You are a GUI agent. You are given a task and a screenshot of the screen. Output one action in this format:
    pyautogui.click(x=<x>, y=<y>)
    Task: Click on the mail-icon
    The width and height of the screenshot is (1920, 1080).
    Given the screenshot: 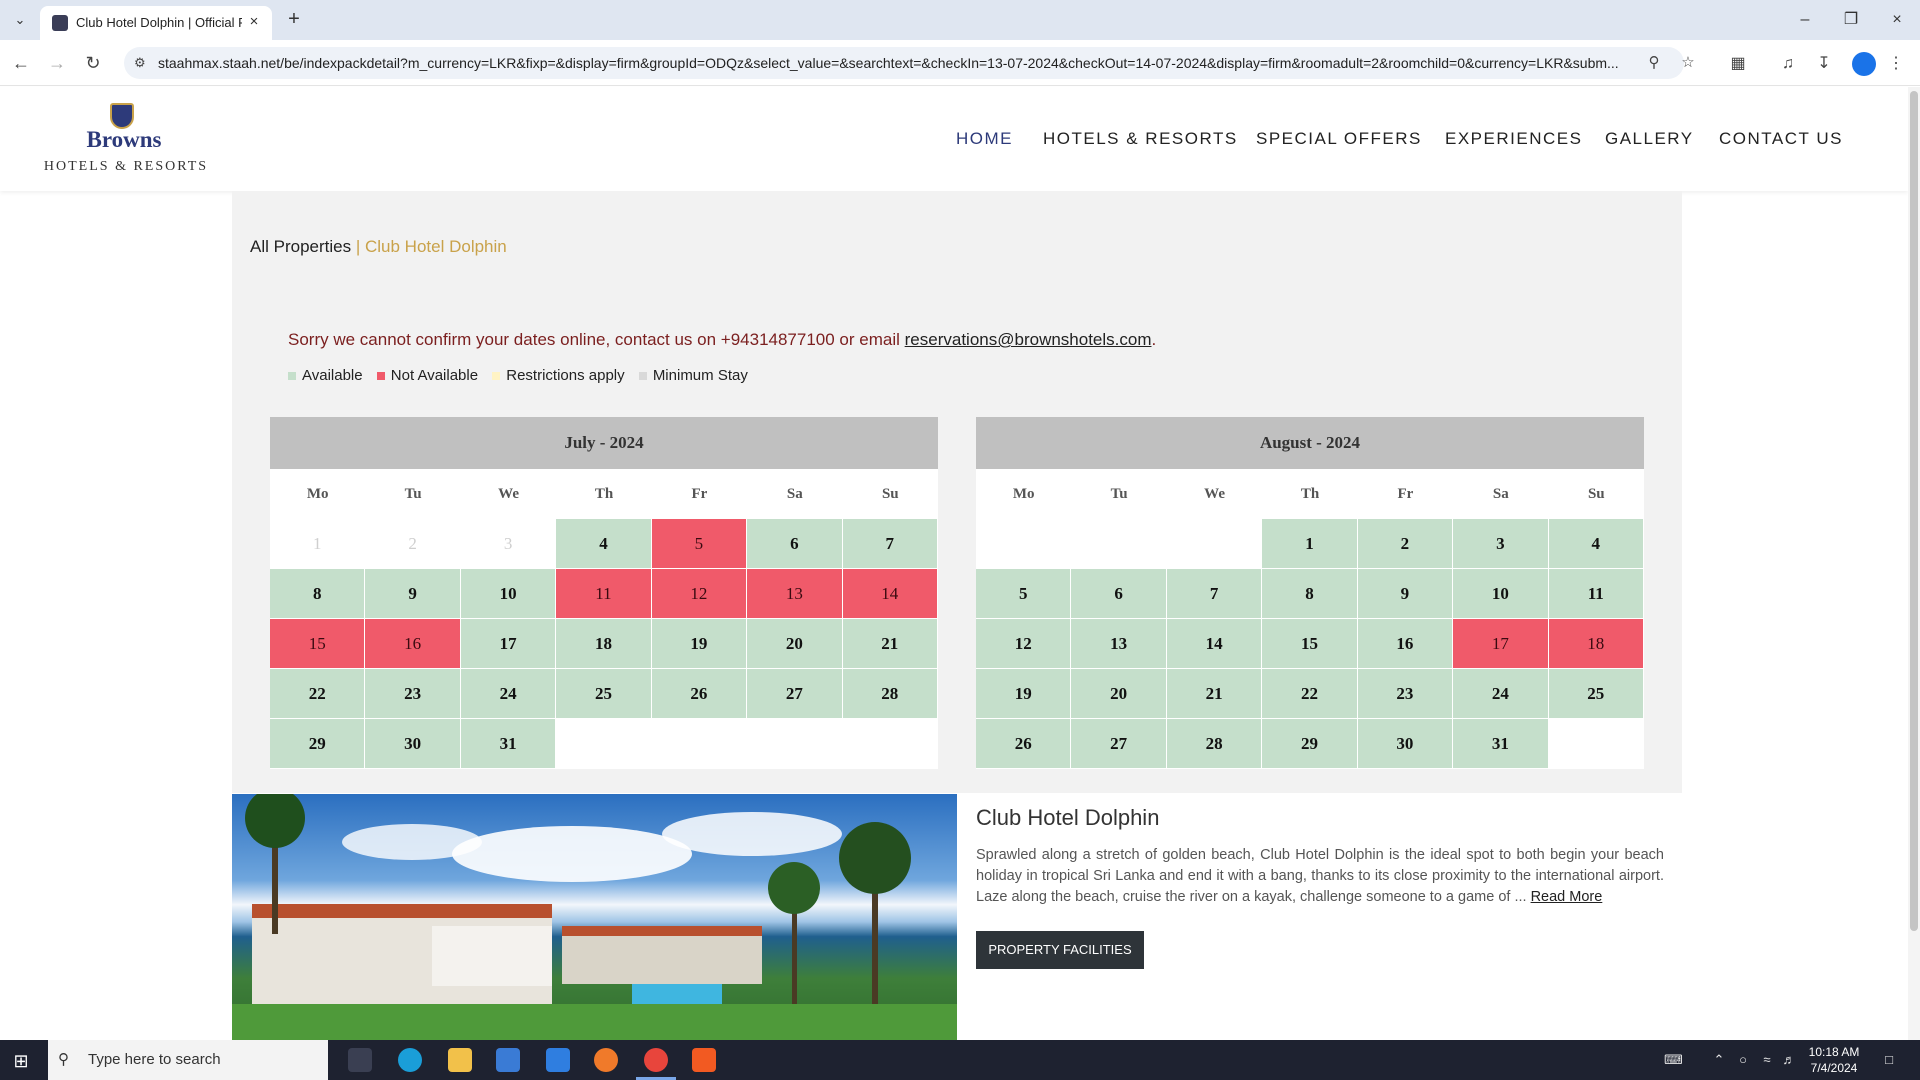 What is the action you would take?
    pyautogui.click(x=558, y=1060)
    